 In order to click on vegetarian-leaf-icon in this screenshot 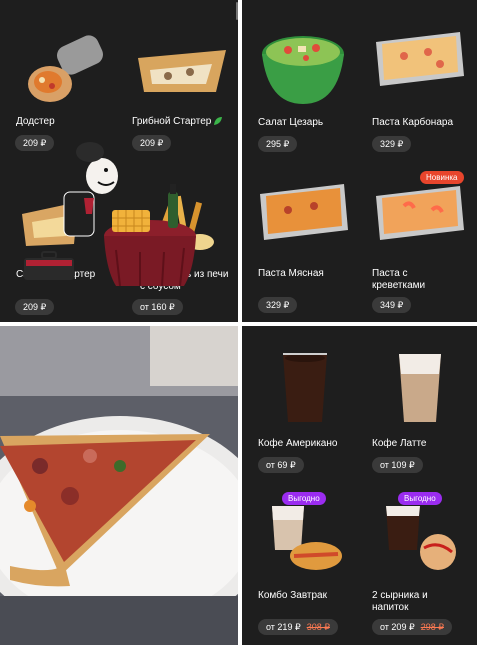, I will do `click(218, 121)`.